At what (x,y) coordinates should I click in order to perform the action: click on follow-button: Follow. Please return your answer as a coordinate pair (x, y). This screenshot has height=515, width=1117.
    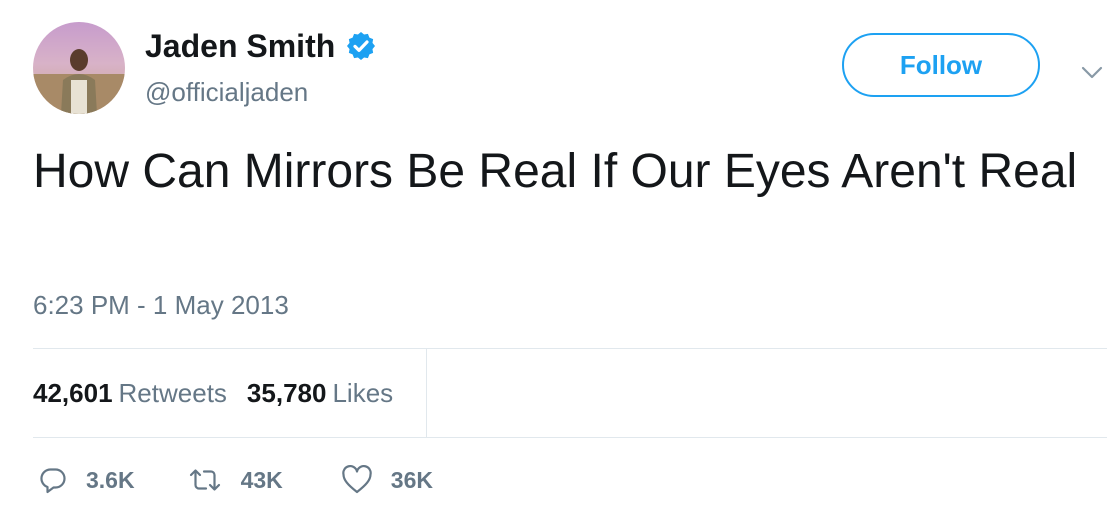
    Looking at the image, I should click on (941, 65).